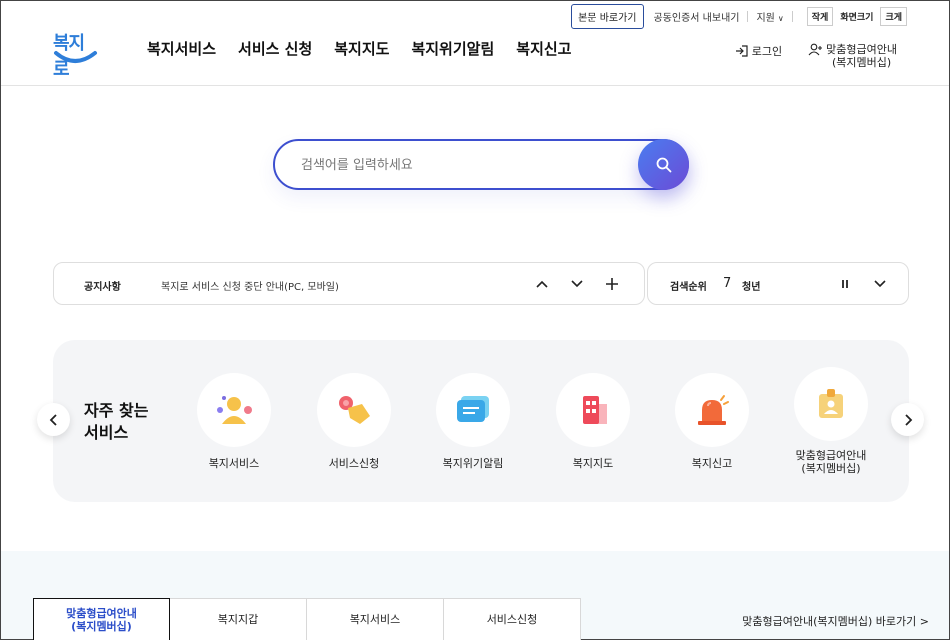  I want to click on service-item-welfare: 복지서비스, so click(234, 421).